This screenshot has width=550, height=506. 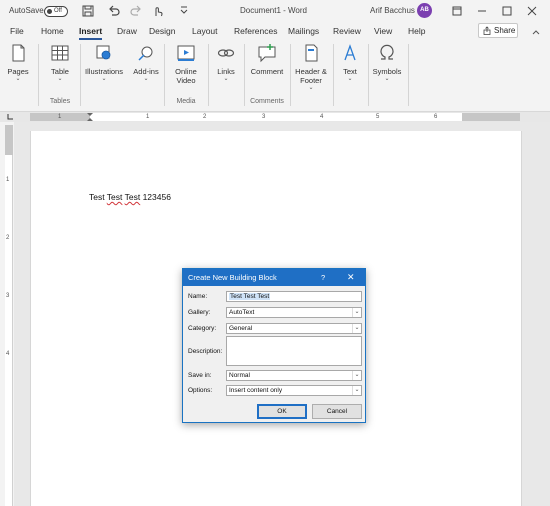 I want to click on illustrations-dropdown-icon: ⌄, so click(x=104, y=79).